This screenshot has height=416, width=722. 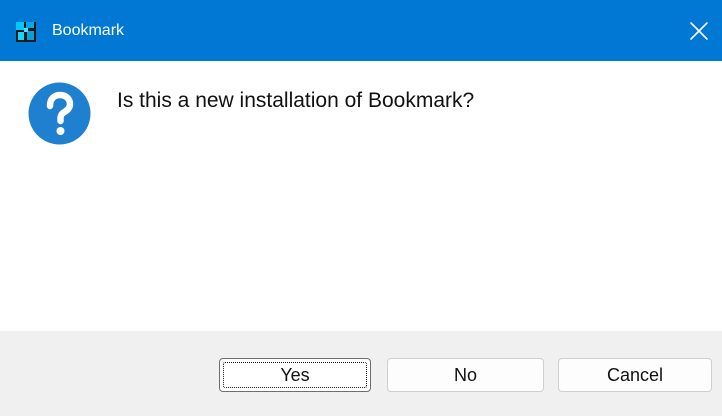 What do you see at coordinates (296, 100) in the screenshot?
I see `dialog-message: Is this a new installation of Bookmark?` at bounding box center [296, 100].